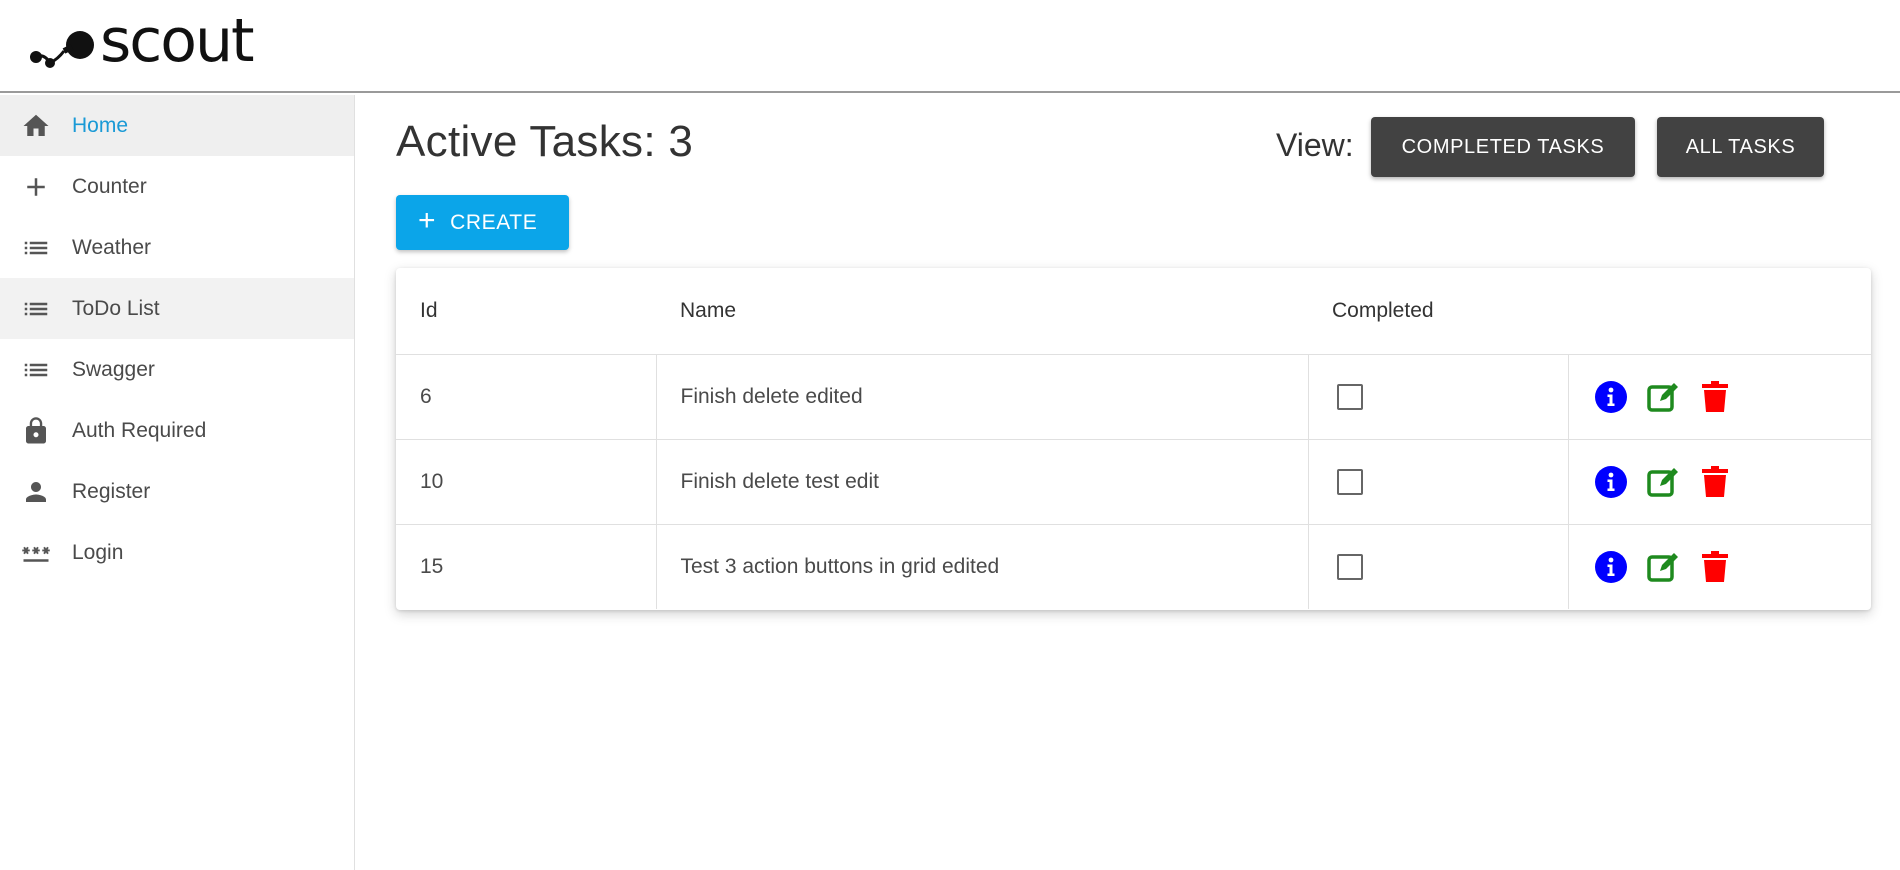  What do you see at coordinates (1740, 147) in the screenshot?
I see `all-tasks-button: ALL TASKS` at bounding box center [1740, 147].